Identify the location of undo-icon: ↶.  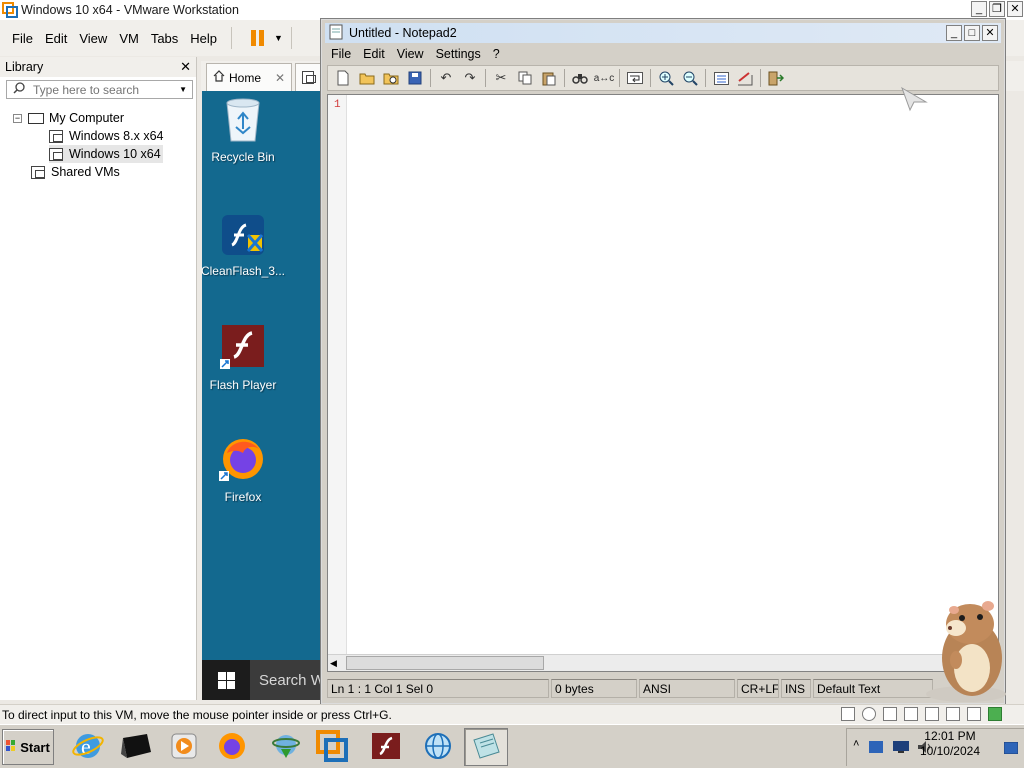
(446, 78).